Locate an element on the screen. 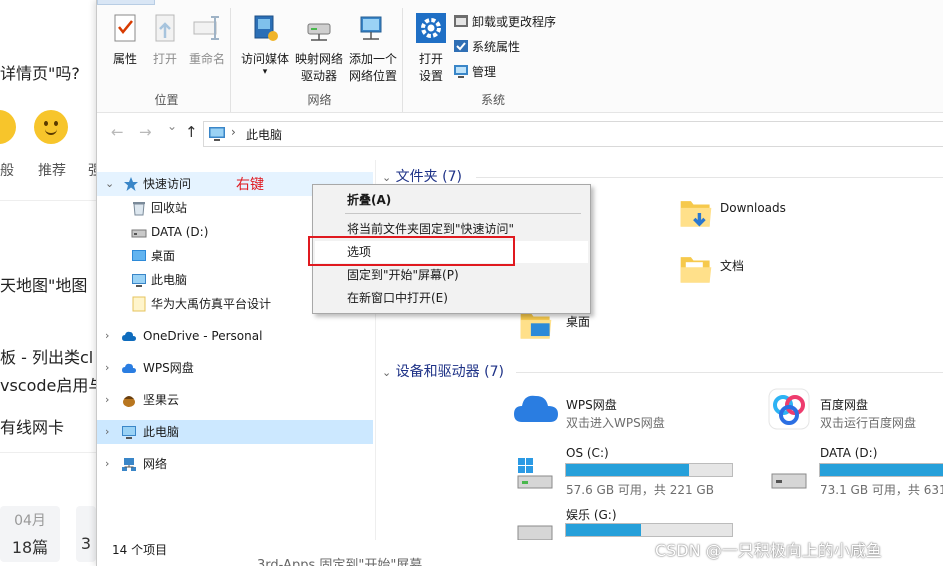 The width and height of the screenshot is (943, 566). menu-item-collapse: 折叠(A) is located at coordinates (451, 200).